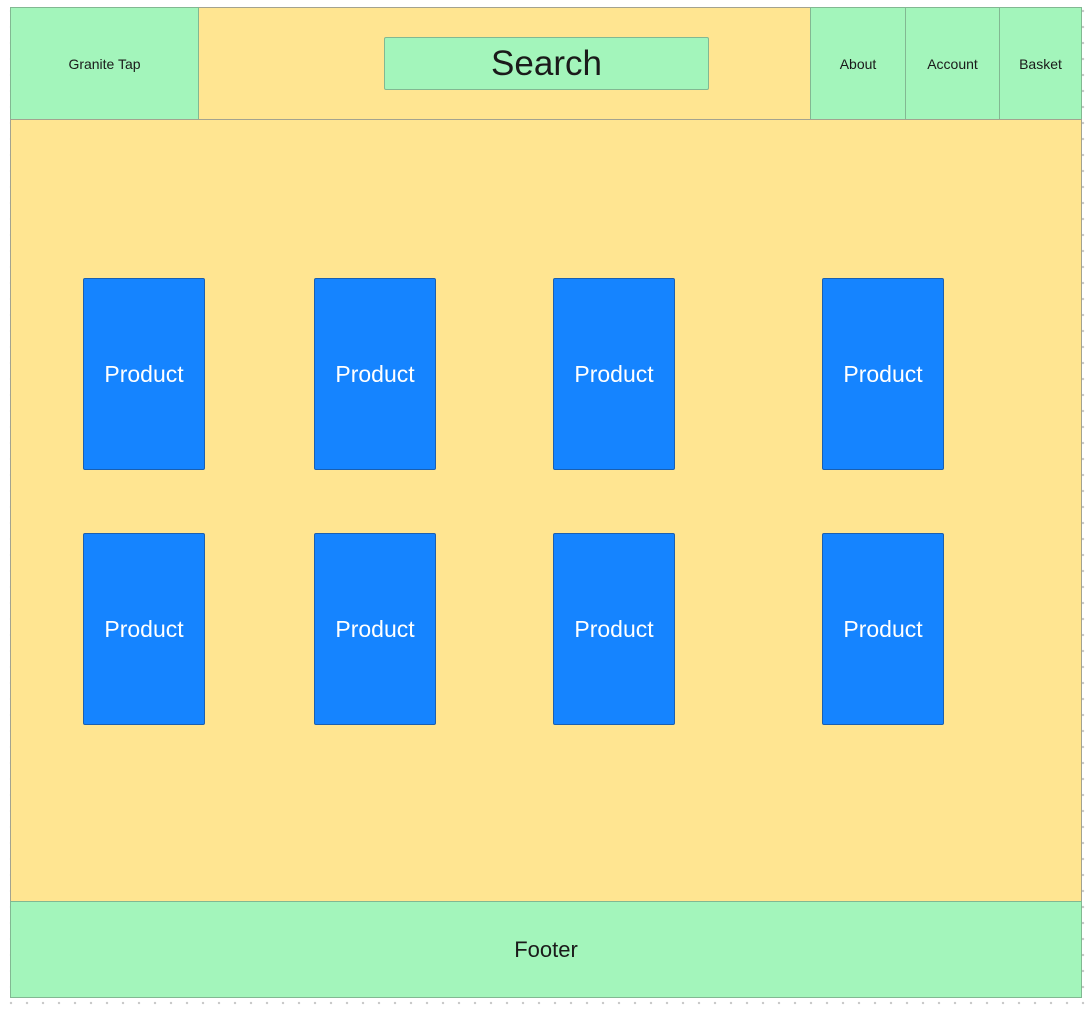 This screenshot has height=1016, width=1092. I want to click on footer-label: Footer, so click(546, 949).